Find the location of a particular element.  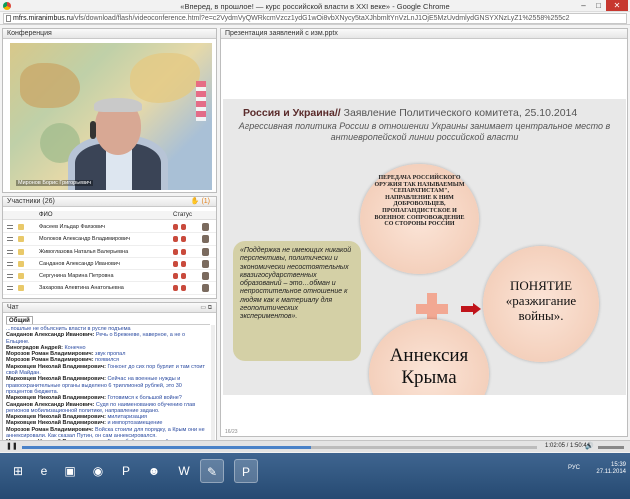

chat-text: появился is located at coordinates (106, 360).